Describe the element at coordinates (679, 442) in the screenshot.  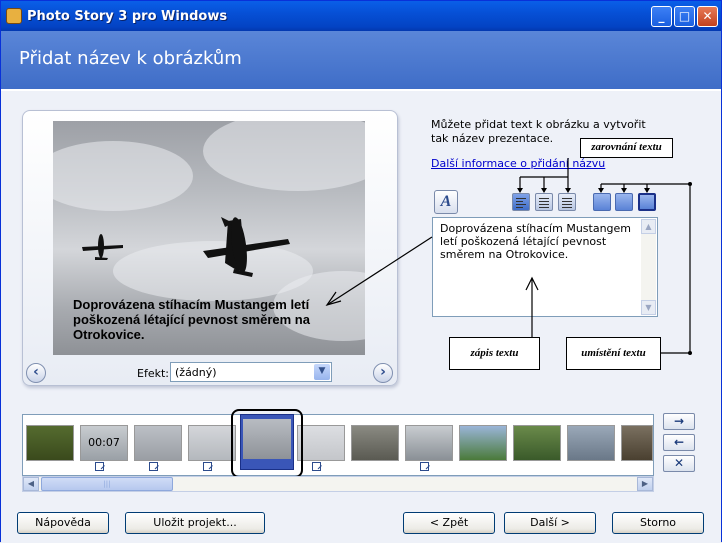
I see `move-back-button: ←` at that location.